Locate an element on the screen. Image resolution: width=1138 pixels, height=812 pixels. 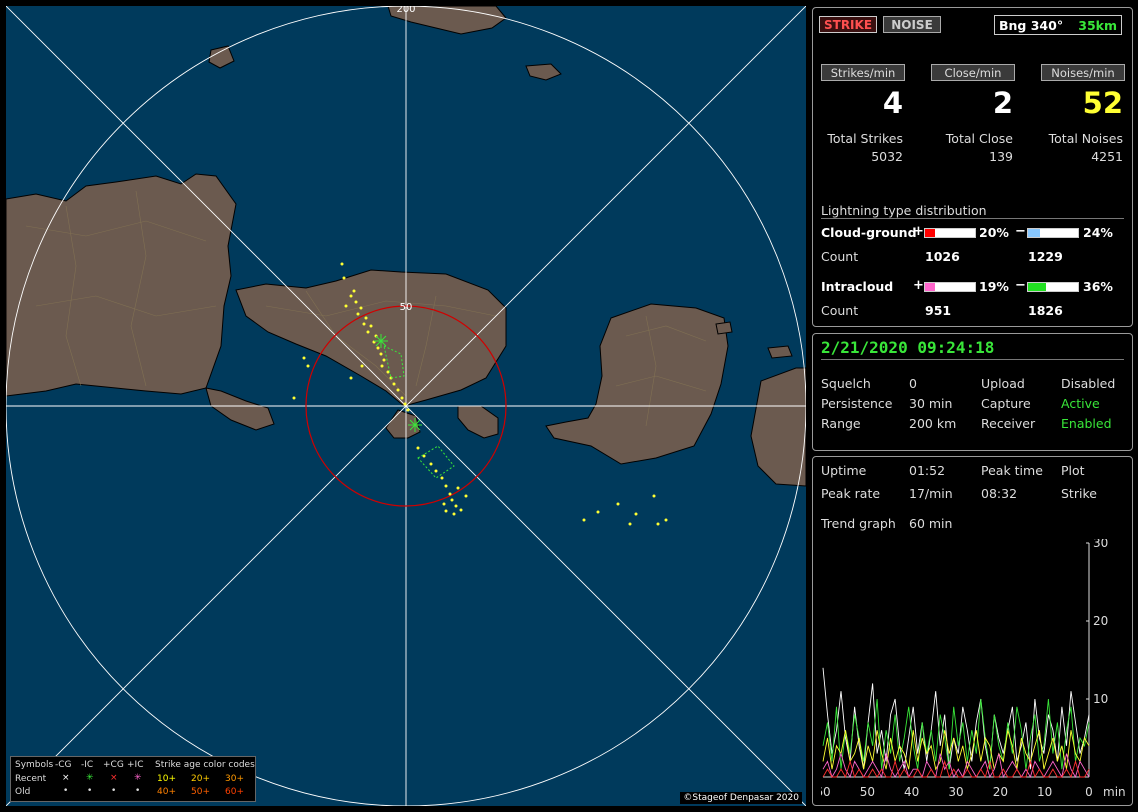
trend-y-tick-label: 10 is located at coordinates (1100, 699).